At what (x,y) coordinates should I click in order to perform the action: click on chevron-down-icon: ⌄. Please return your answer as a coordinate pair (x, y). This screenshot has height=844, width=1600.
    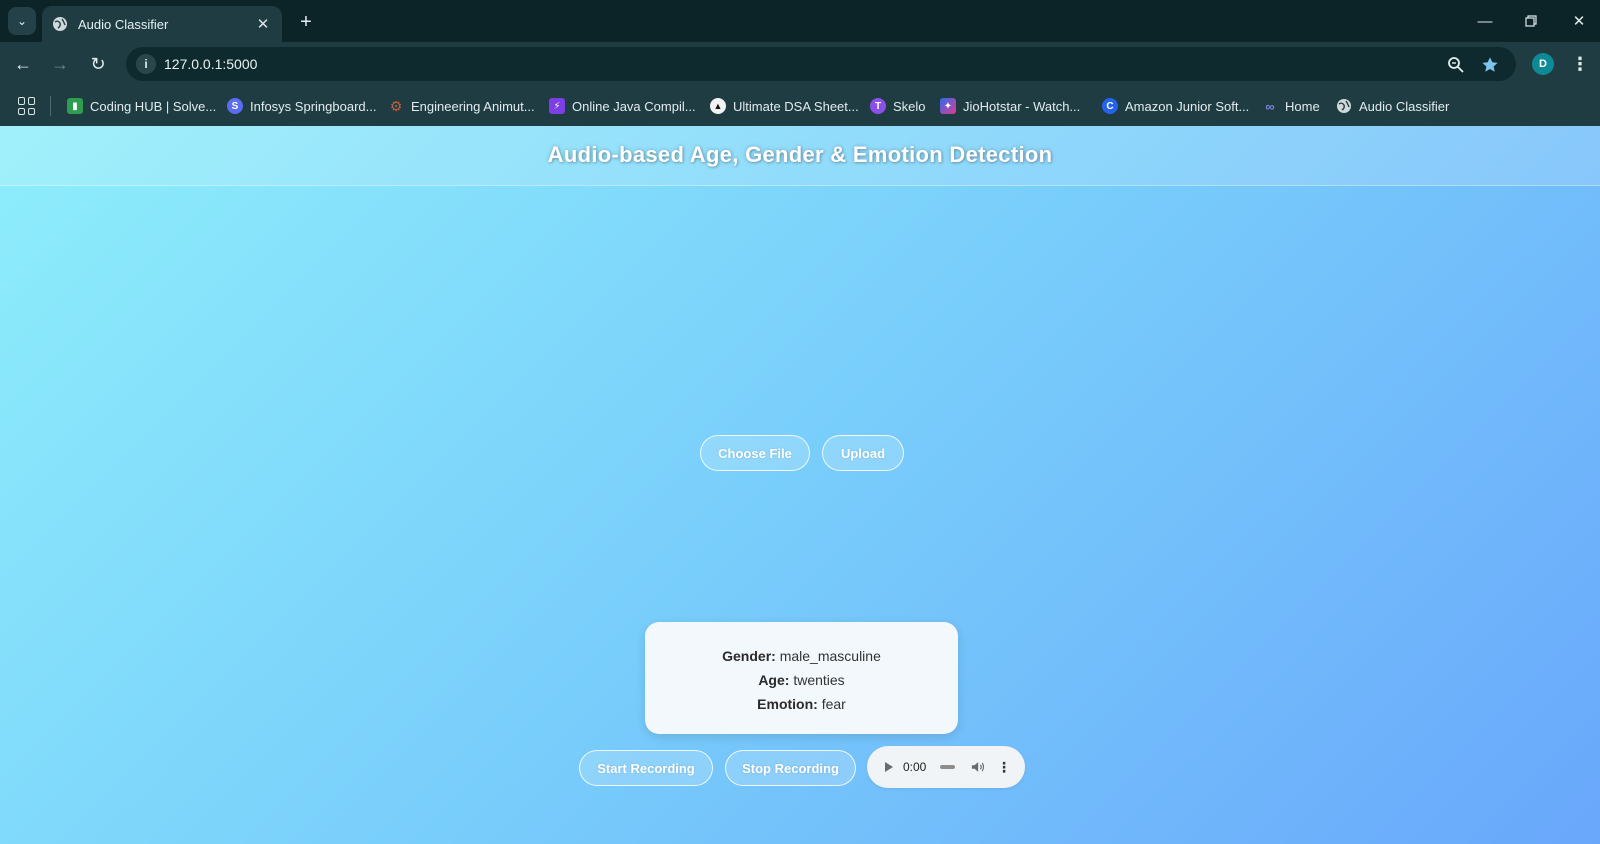
    Looking at the image, I should click on (22, 21).